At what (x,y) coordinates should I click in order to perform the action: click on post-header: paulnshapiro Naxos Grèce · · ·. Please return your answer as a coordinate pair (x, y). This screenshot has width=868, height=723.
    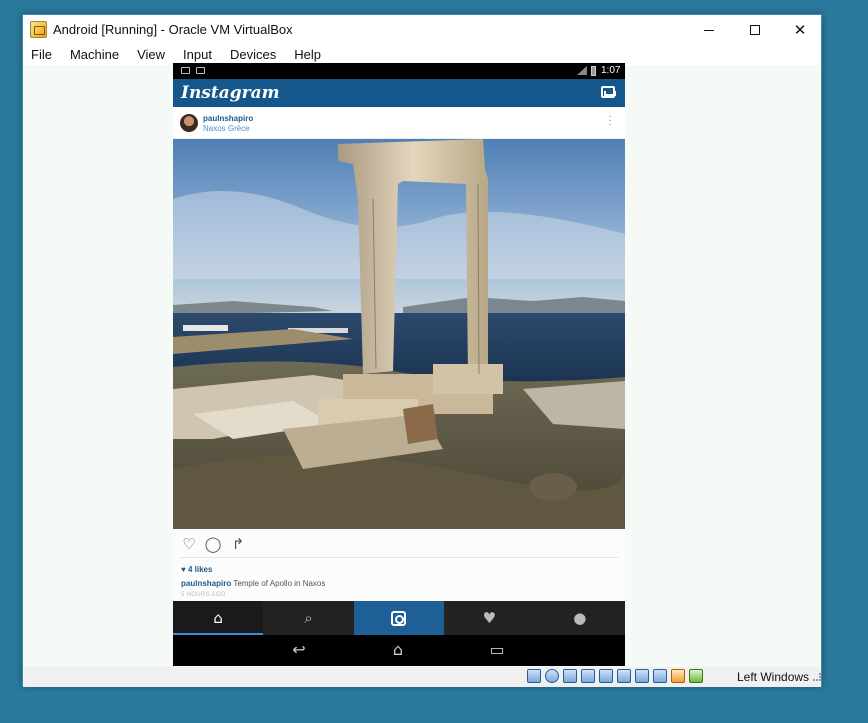
    Looking at the image, I should click on (399, 123).